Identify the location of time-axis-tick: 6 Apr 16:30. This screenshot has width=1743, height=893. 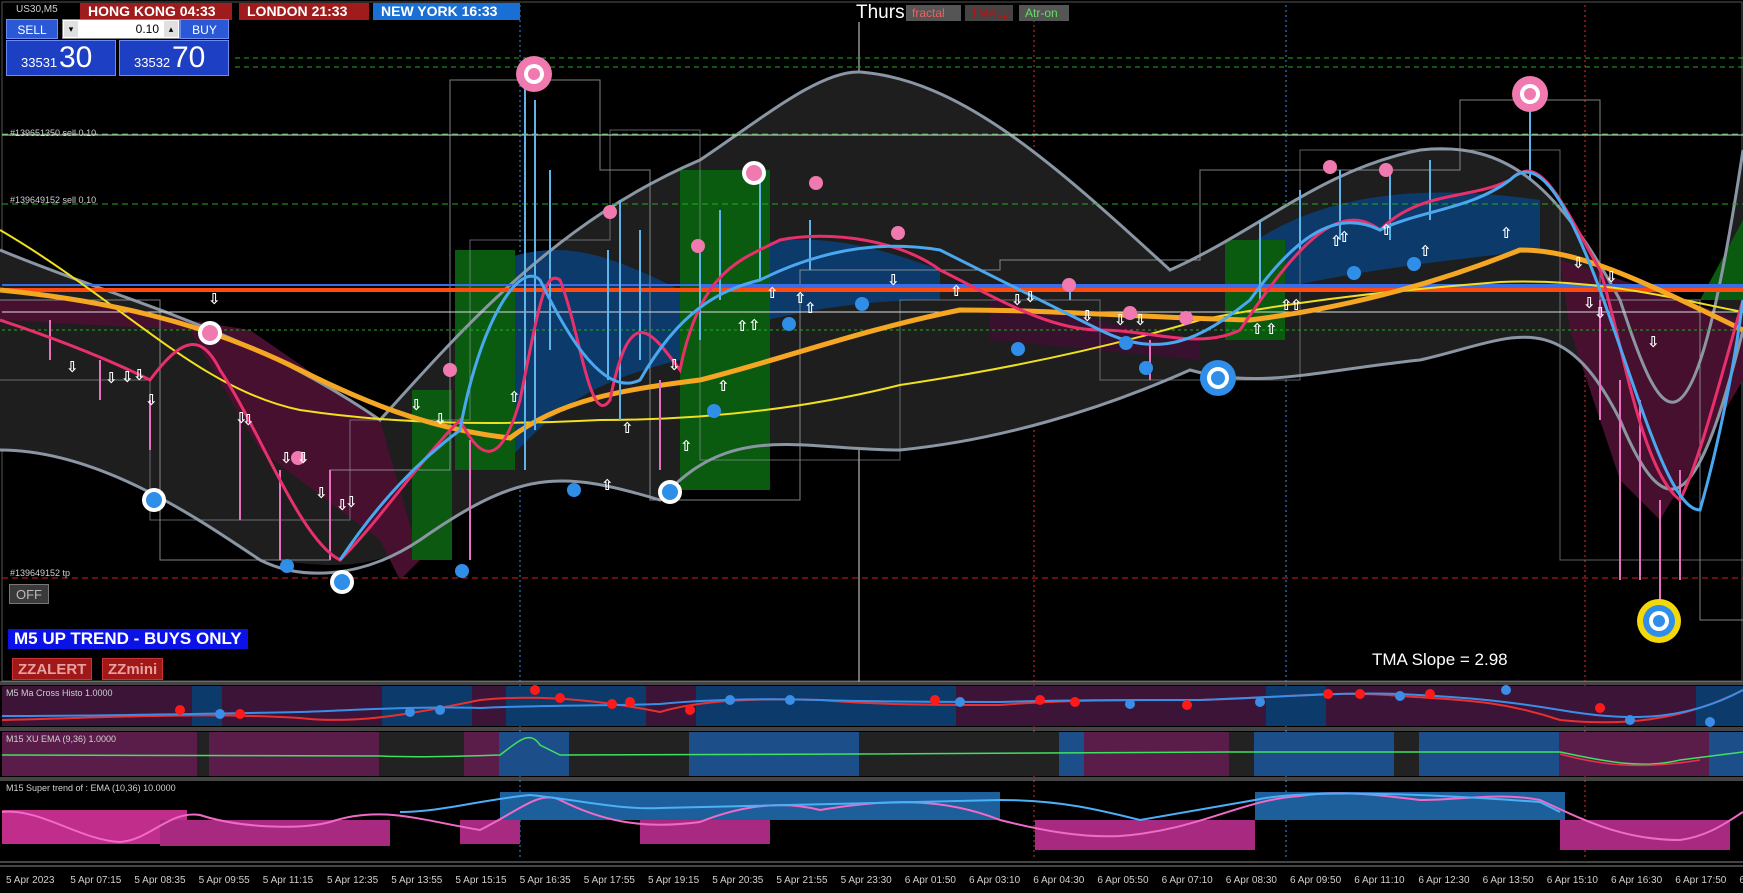
(1637, 880).